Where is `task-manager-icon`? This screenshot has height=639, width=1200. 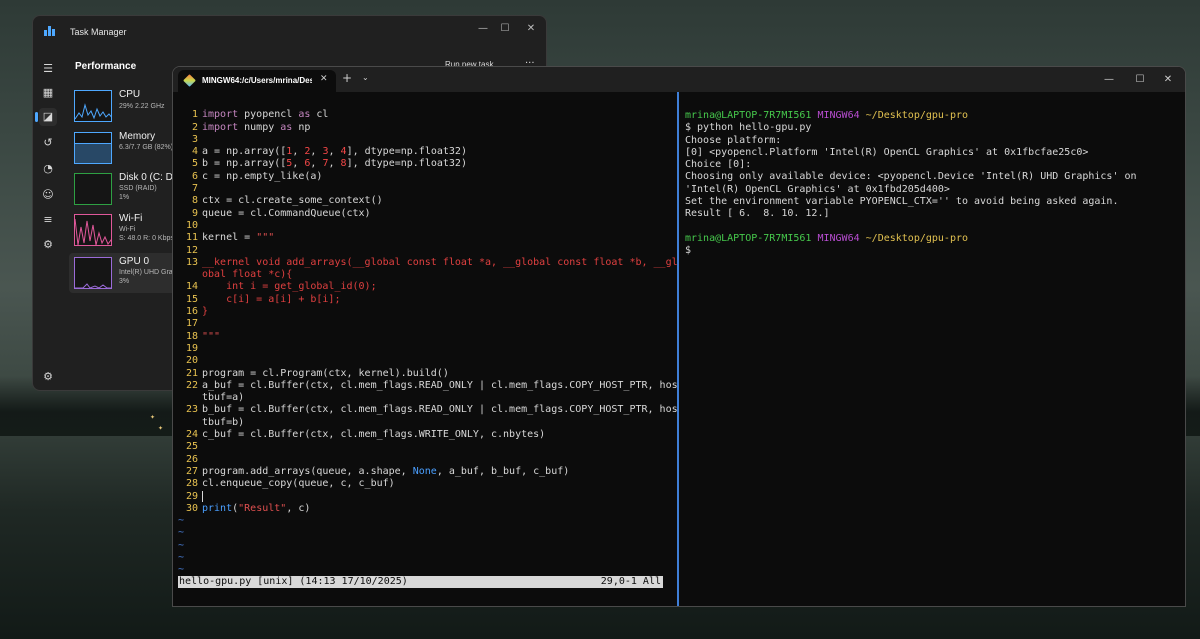
task-manager-icon is located at coordinates (50, 31).